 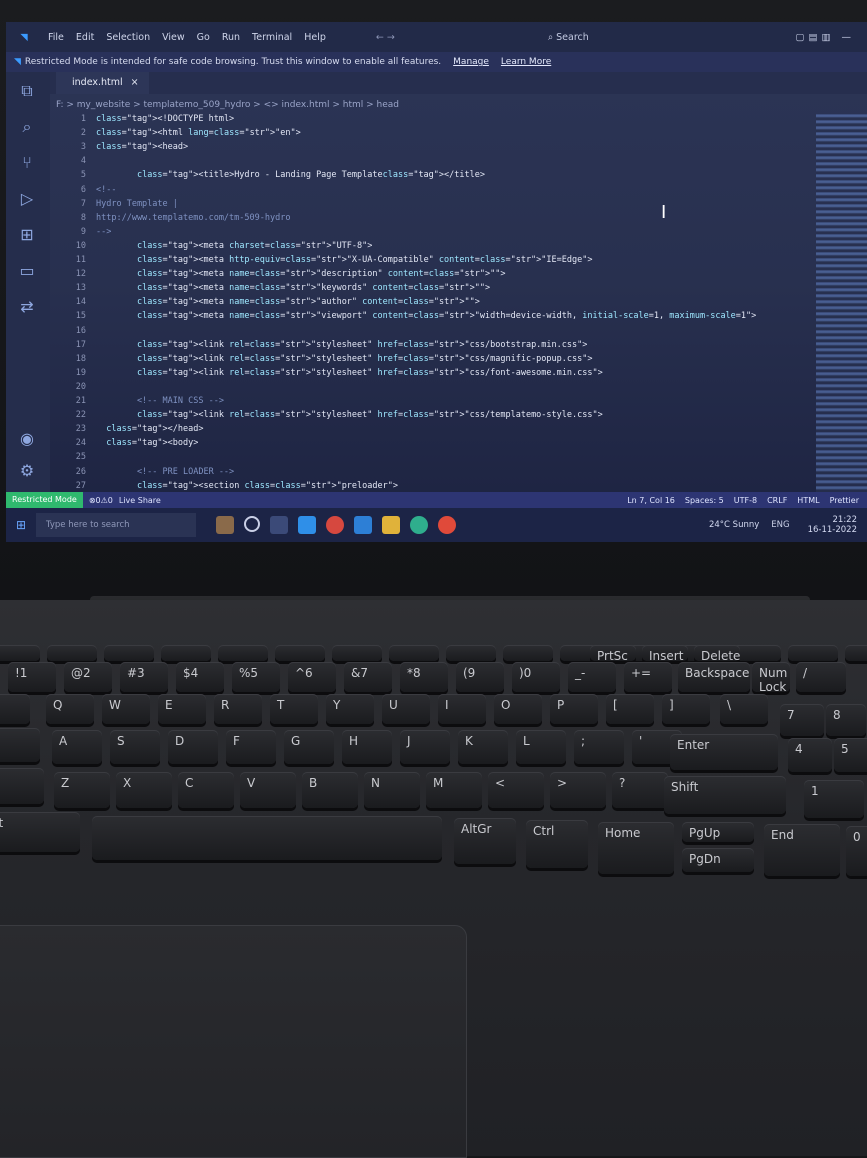 What do you see at coordinates (135, 747) in the screenshot?
I see `letter-key: S` at bounding box center [135, 747].